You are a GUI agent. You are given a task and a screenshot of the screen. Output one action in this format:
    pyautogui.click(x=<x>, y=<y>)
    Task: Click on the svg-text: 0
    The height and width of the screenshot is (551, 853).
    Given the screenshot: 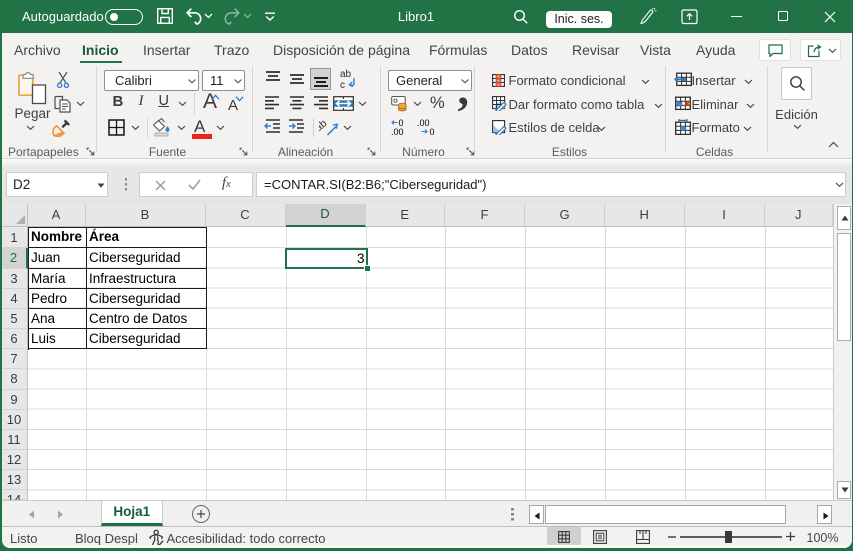 What is the action you would take?
    pyautogui.click(x=431, y=131)
    